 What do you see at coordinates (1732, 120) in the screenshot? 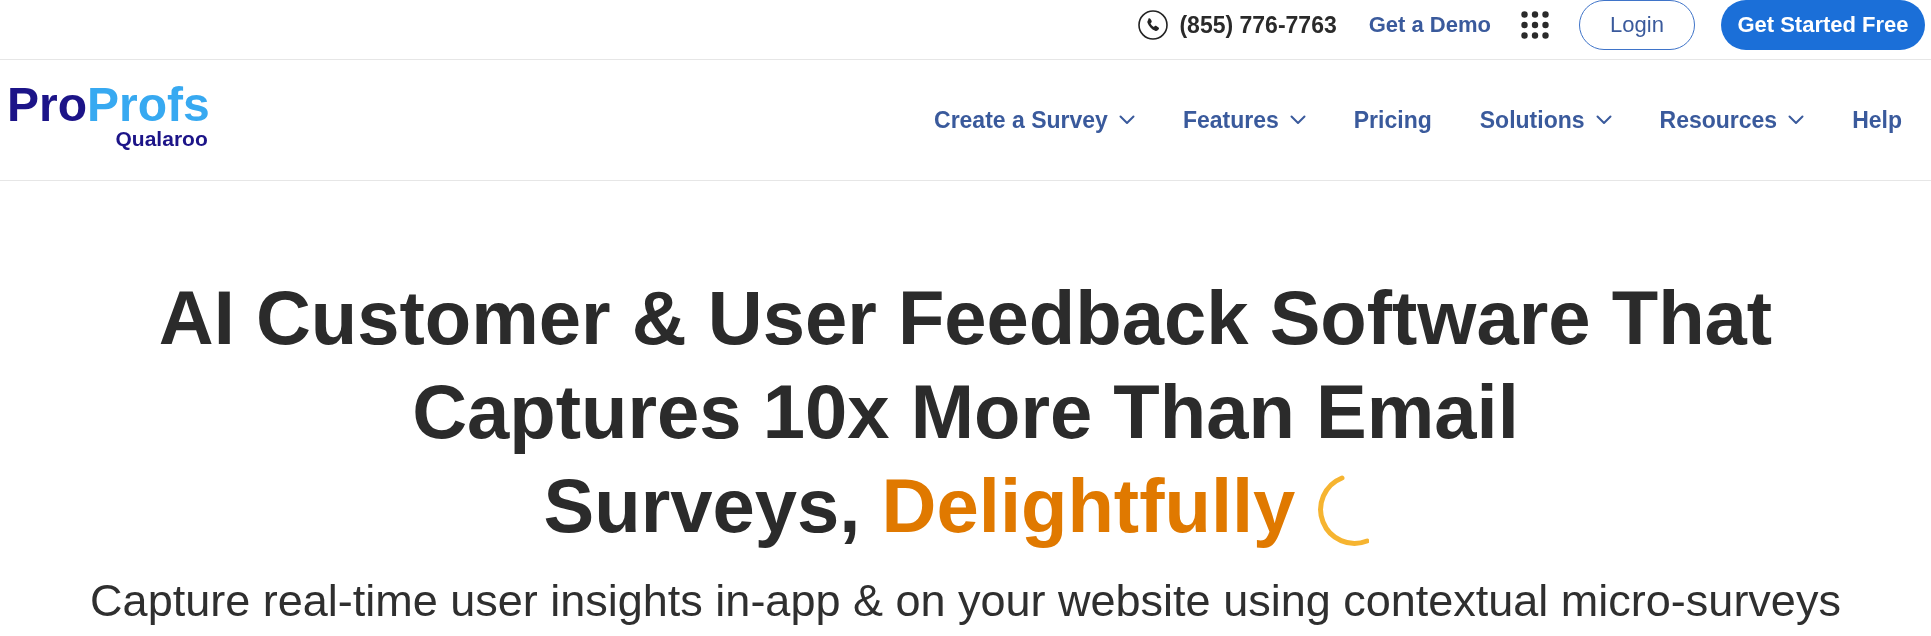
I see `nav-link: Resources` at bounding box center [1732, 120].